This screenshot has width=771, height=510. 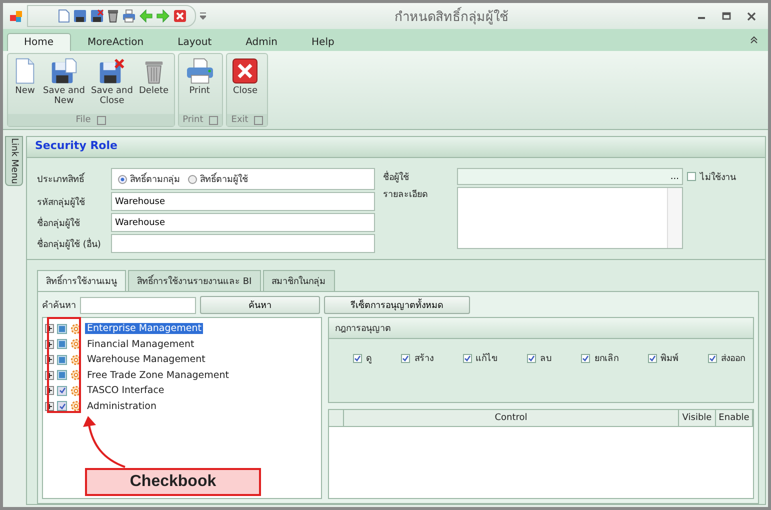 I want to click on checkbox-label: พิมพ์, so click(x=669, y=358).